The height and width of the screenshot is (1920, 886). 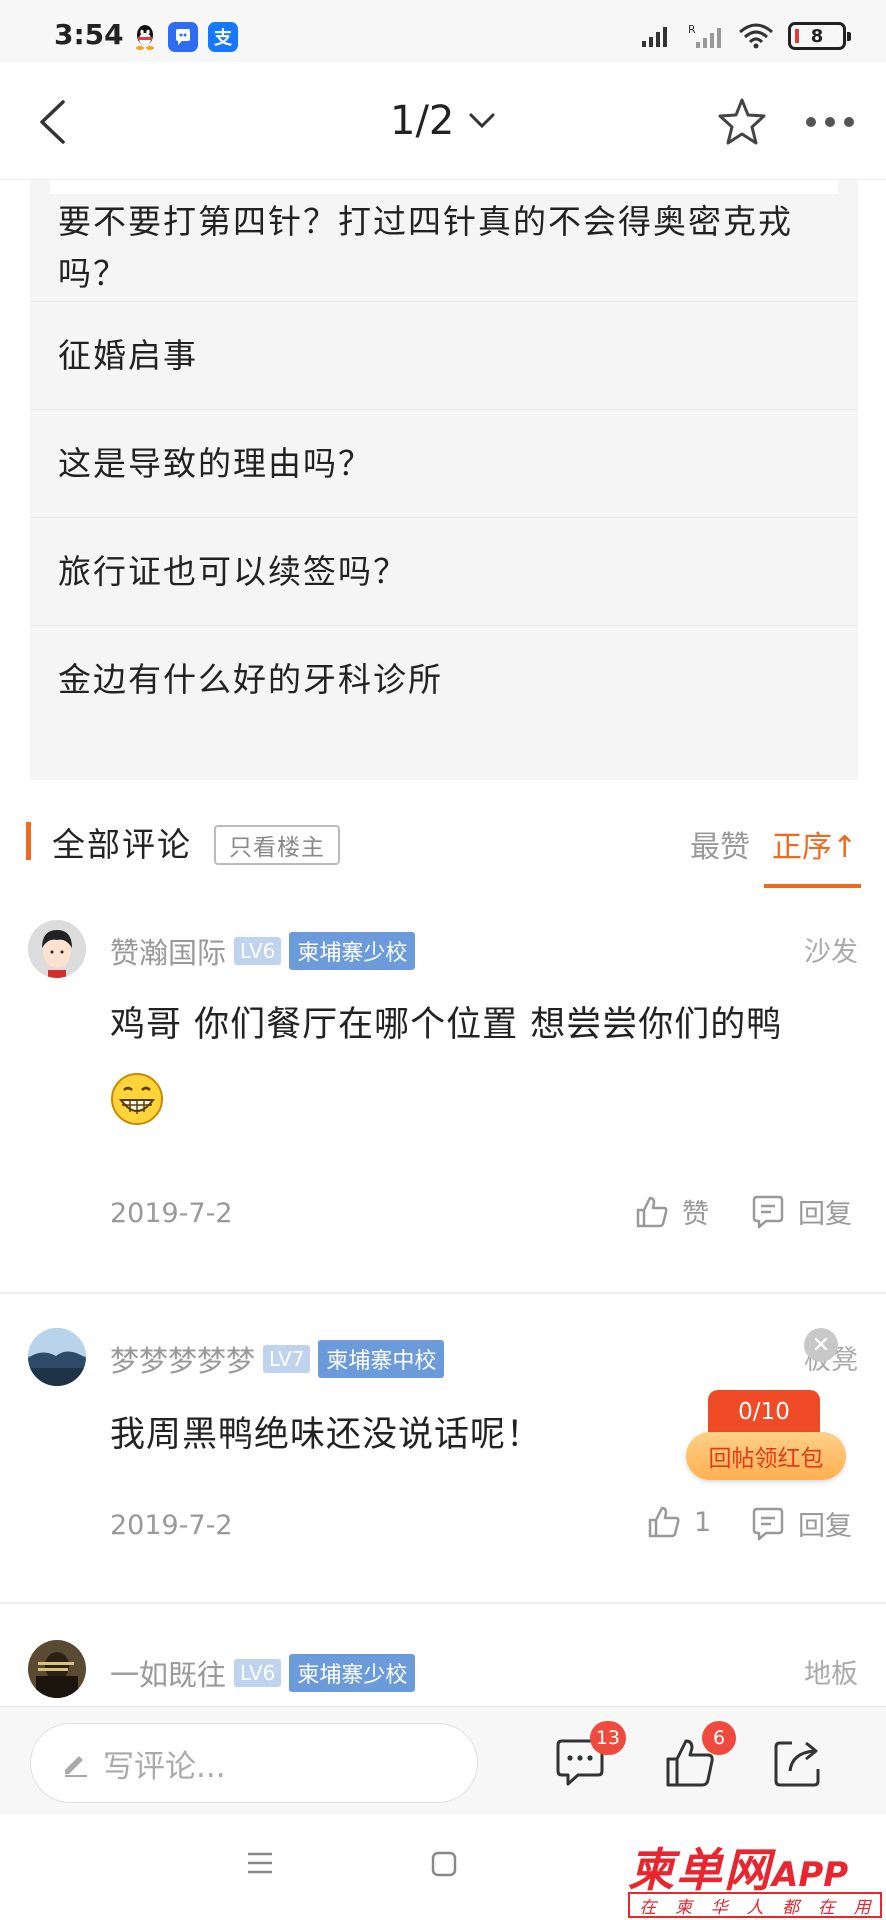 I want to click on wifi-icon, so click(x=756, y=36).